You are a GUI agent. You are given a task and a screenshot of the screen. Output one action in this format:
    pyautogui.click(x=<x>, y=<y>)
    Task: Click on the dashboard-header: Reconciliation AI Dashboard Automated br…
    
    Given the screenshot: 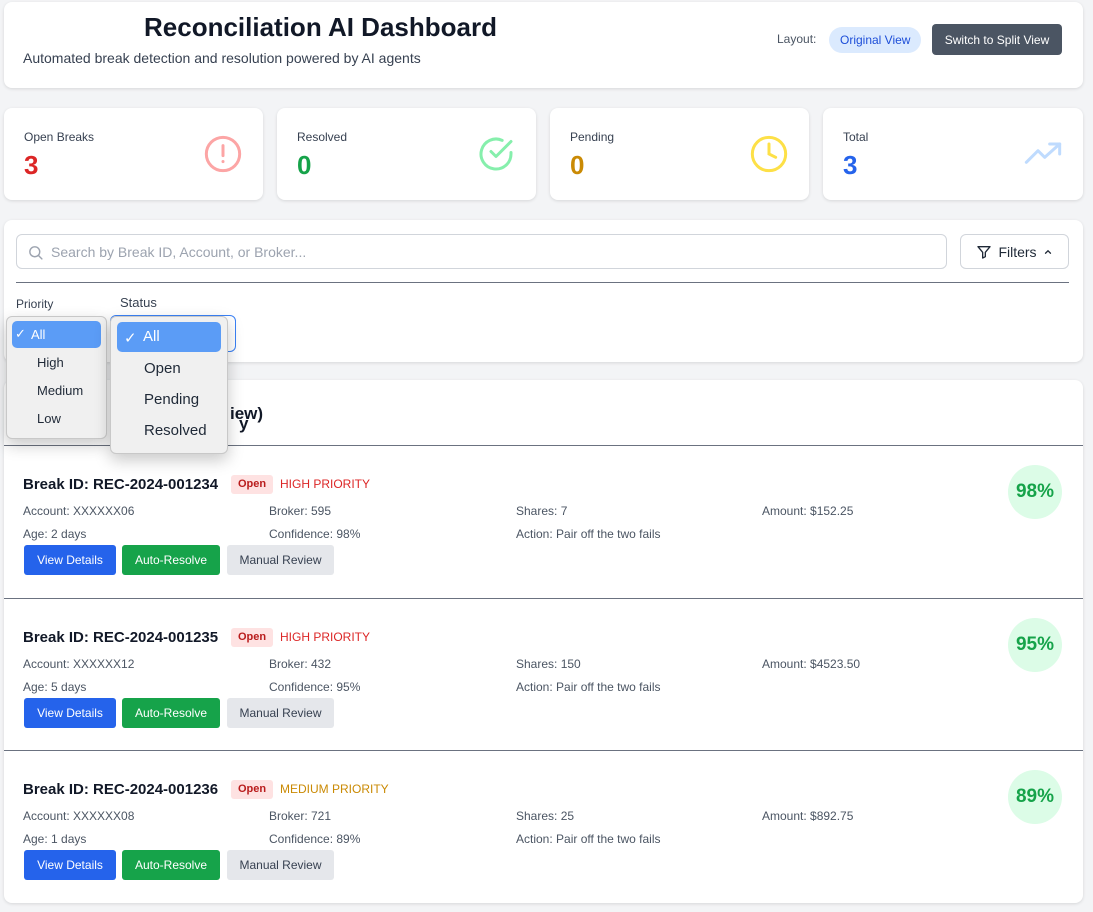 What is the action you would take?
    pyautogui.click(x=543, y=45)
    